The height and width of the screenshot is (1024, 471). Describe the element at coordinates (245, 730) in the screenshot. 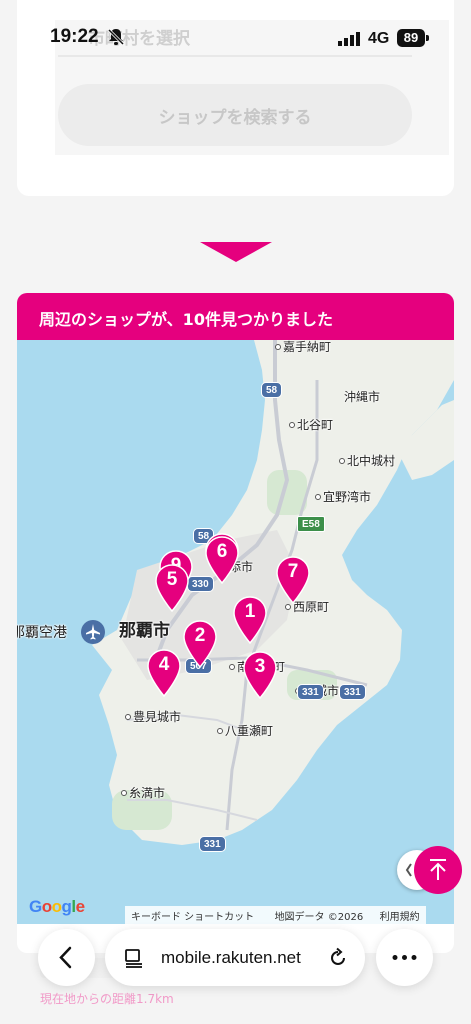

I see `map-label-yaese: 八重瀬町` at that location.